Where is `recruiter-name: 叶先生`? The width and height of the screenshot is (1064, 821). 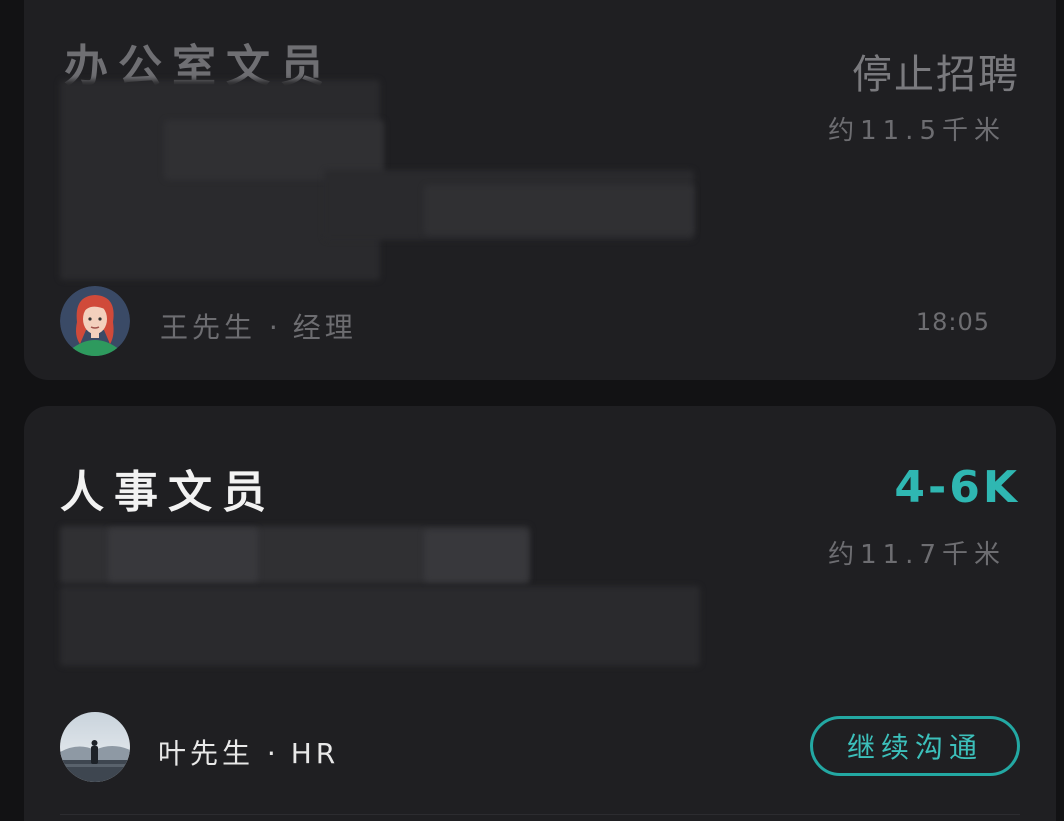 recruiter-name: 叶先生 is located at coordinates (206, 753).